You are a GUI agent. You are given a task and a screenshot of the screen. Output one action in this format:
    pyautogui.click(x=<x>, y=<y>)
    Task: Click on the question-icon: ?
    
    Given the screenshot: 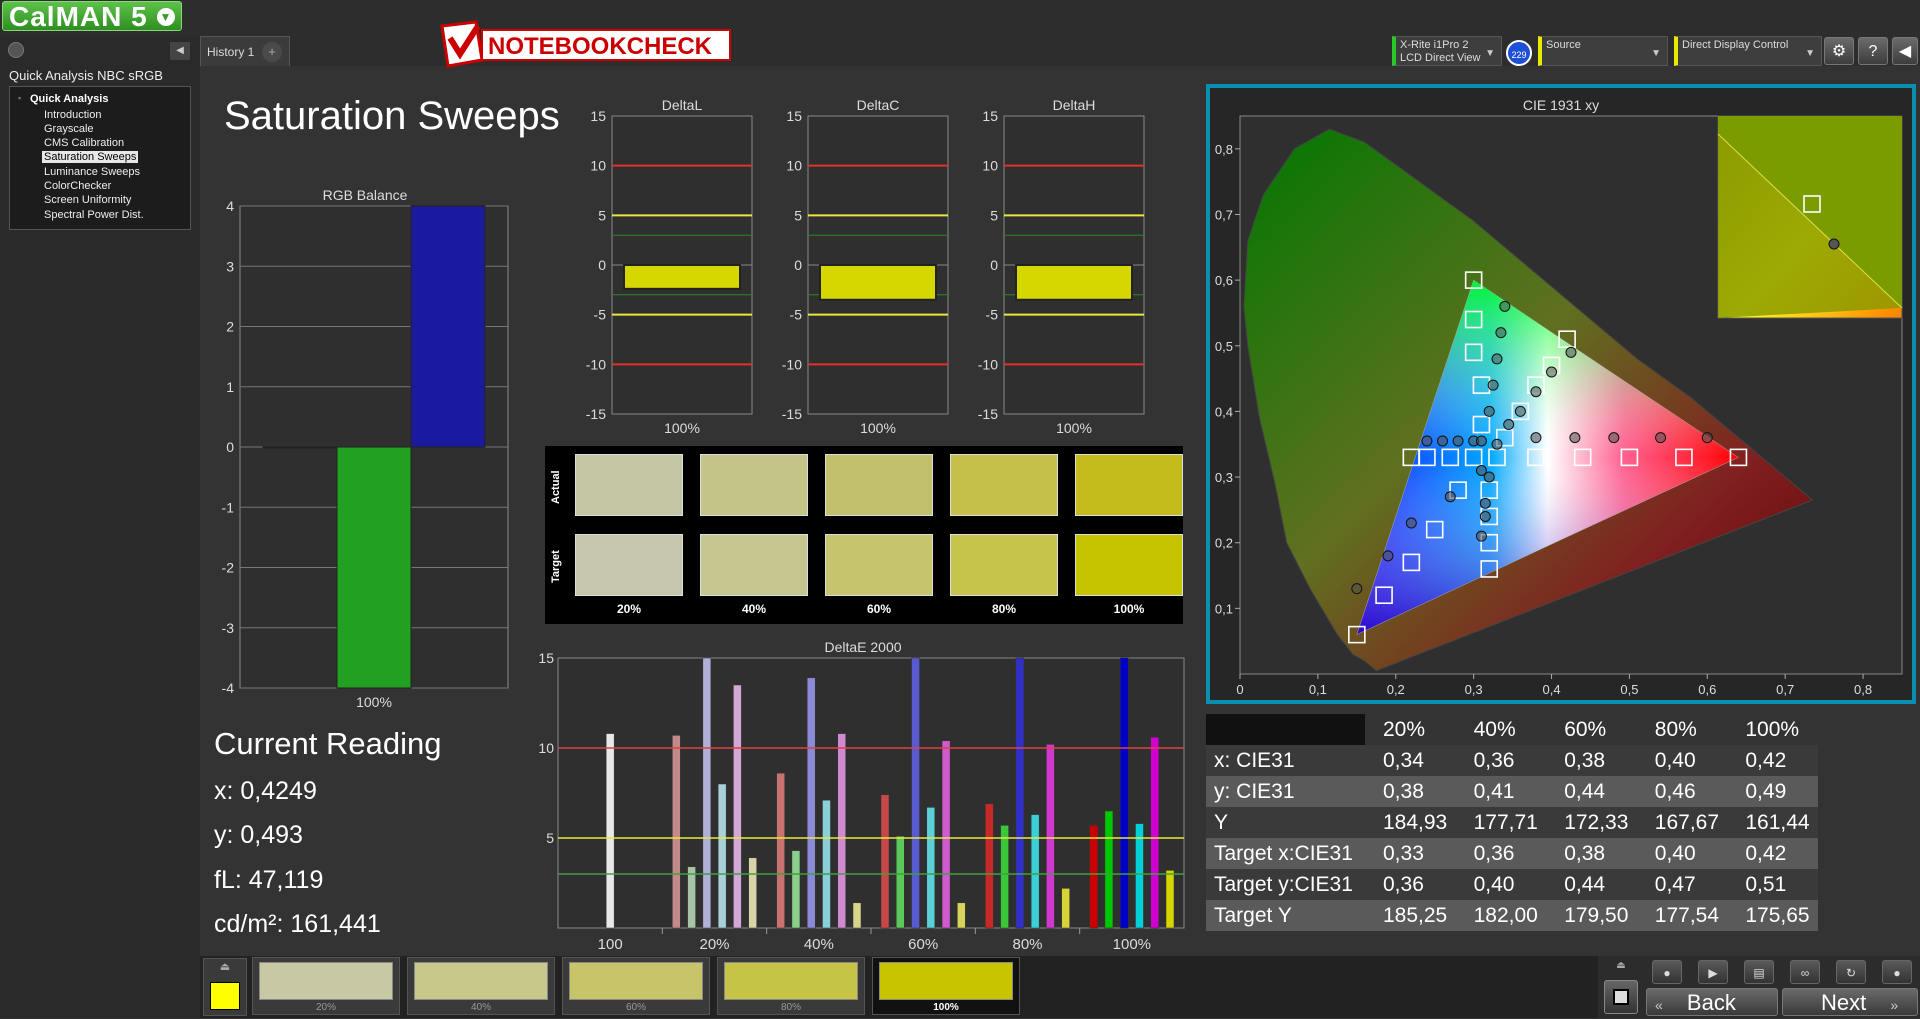 What is the action you would take?
    pyautogui.click(x=1873, y=51)
    